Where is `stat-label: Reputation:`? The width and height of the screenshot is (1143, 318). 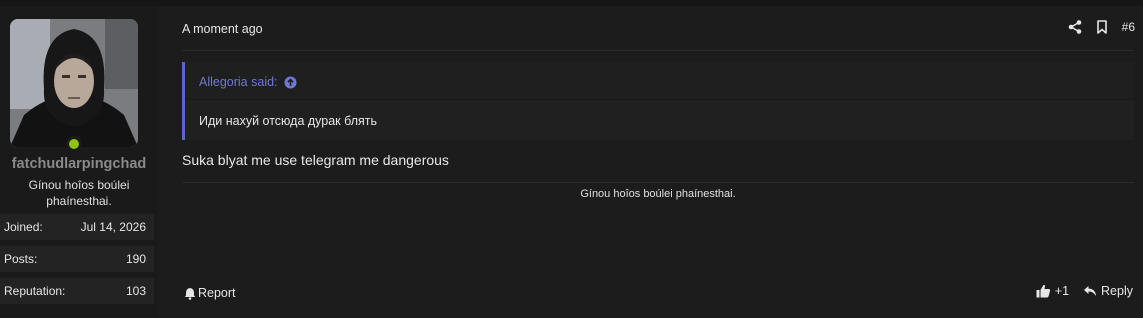 stat-label: Reputation: is located at coordinates (35, 291).